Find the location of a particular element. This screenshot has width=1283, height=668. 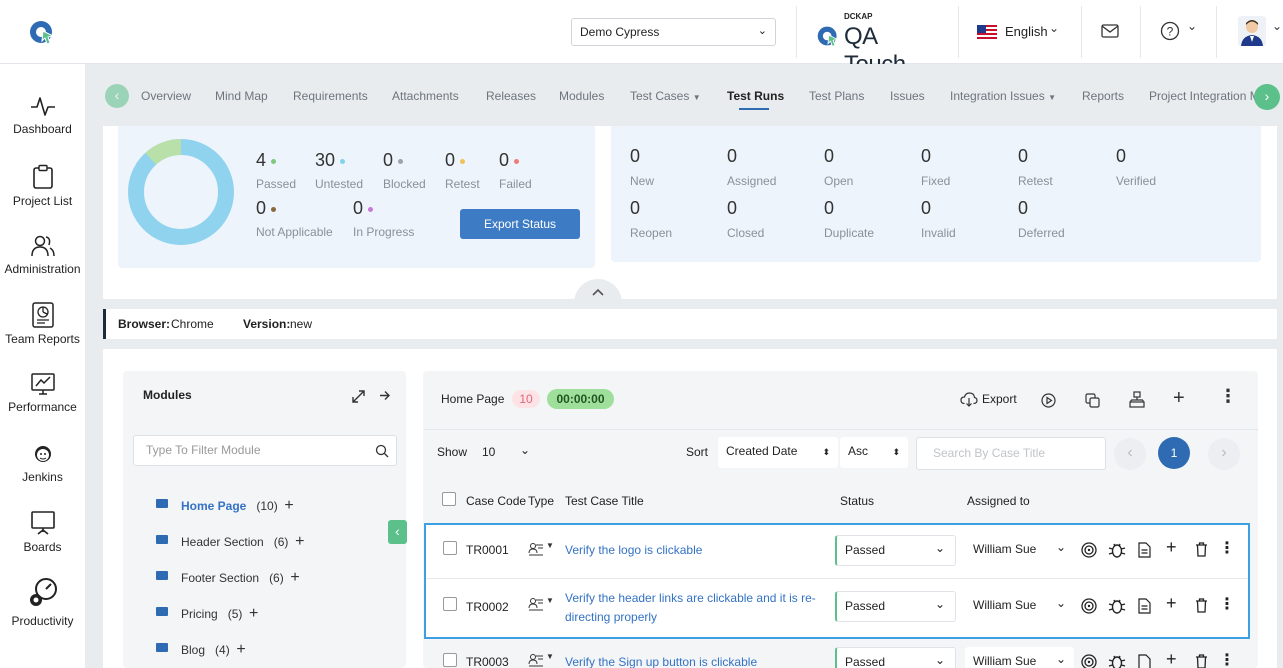

col-header-case-code: Case Code is located at coordinates (496, 501).